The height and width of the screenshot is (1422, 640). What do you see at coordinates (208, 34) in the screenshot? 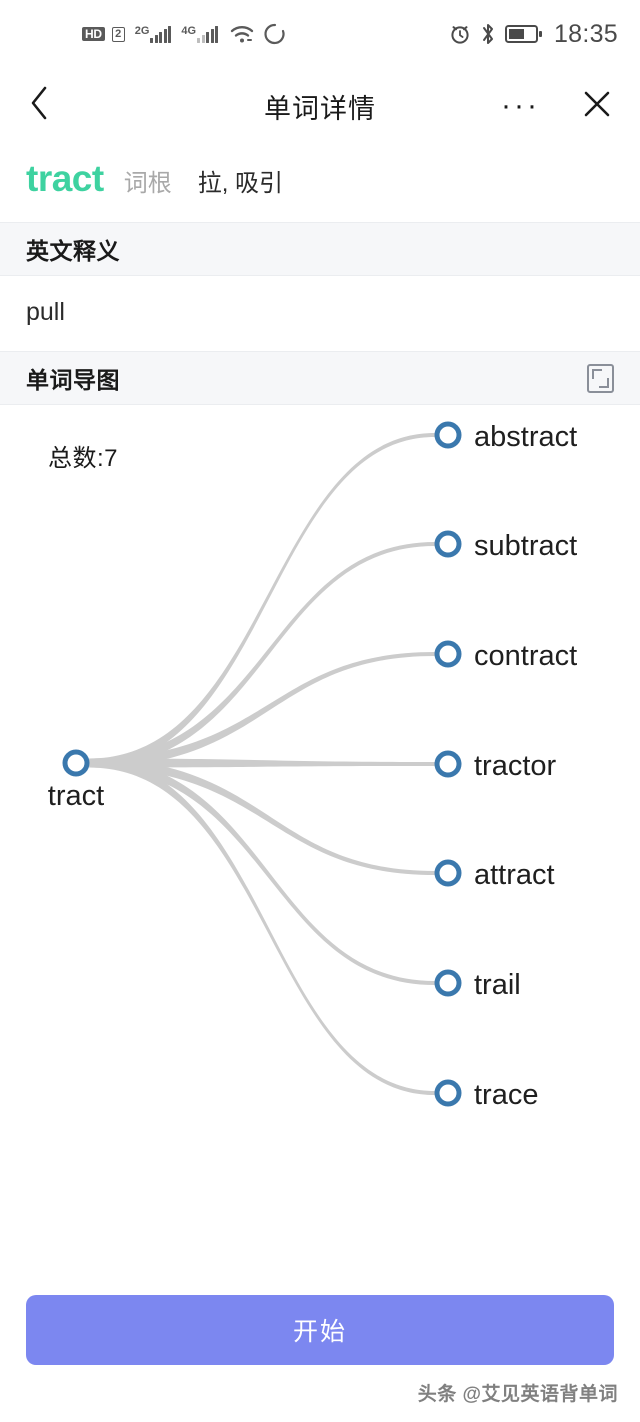
I see `signal-bars-secondary-icon` at bounding box center [208, 34].